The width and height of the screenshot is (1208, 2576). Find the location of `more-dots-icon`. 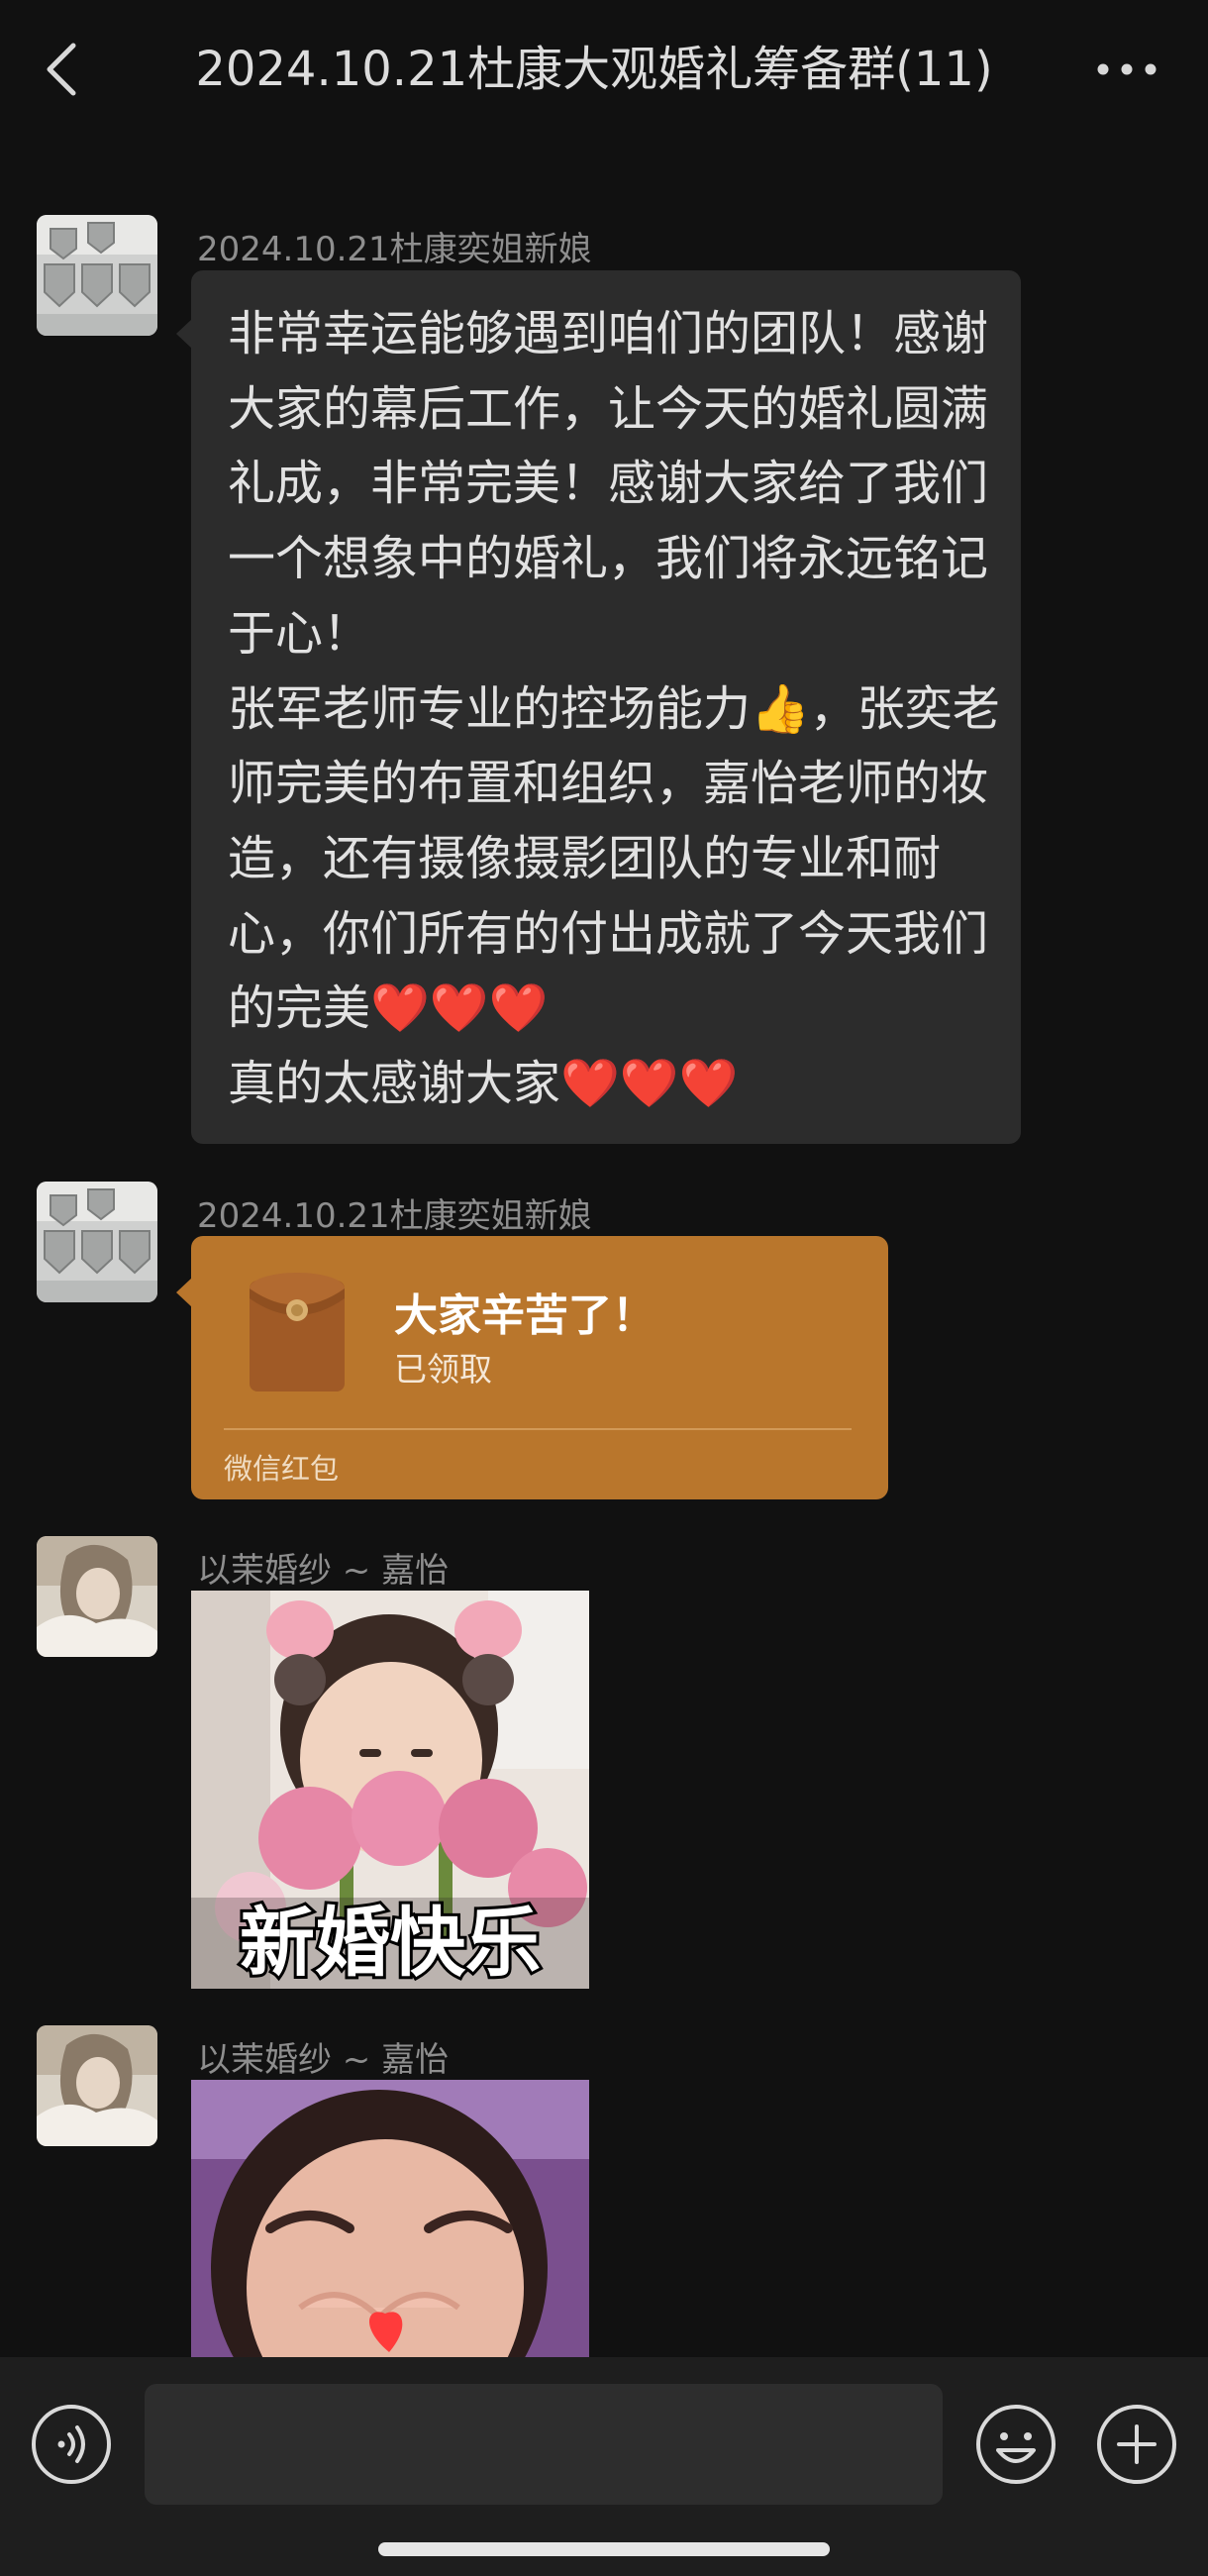

more-dots-icon is located at coordinates (1127, 69).